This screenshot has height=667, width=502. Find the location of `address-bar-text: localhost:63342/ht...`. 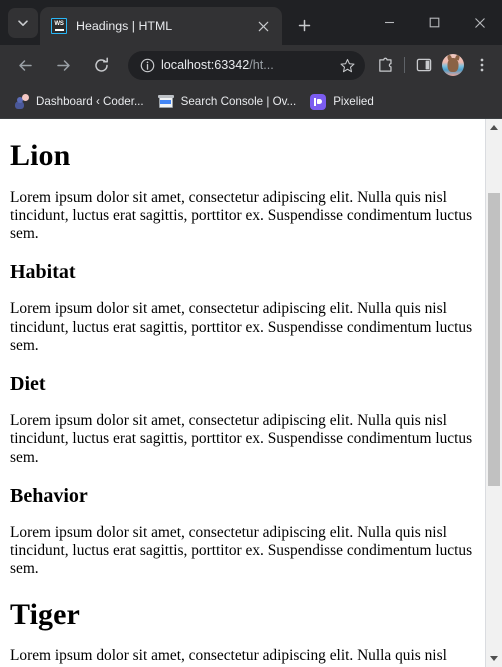

address-bar-text: localhost:63342/ht... is located at coordinates (248, 65).